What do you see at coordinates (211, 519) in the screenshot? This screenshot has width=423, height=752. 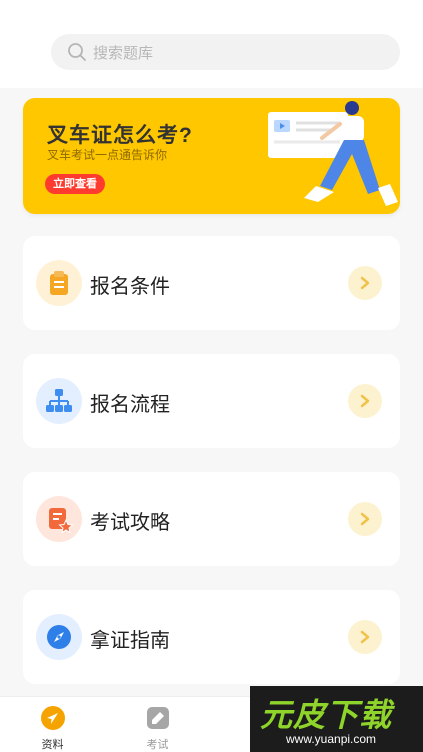 I see `card-exam-strategy: 考试攻略` at bounding box center [211, 519].